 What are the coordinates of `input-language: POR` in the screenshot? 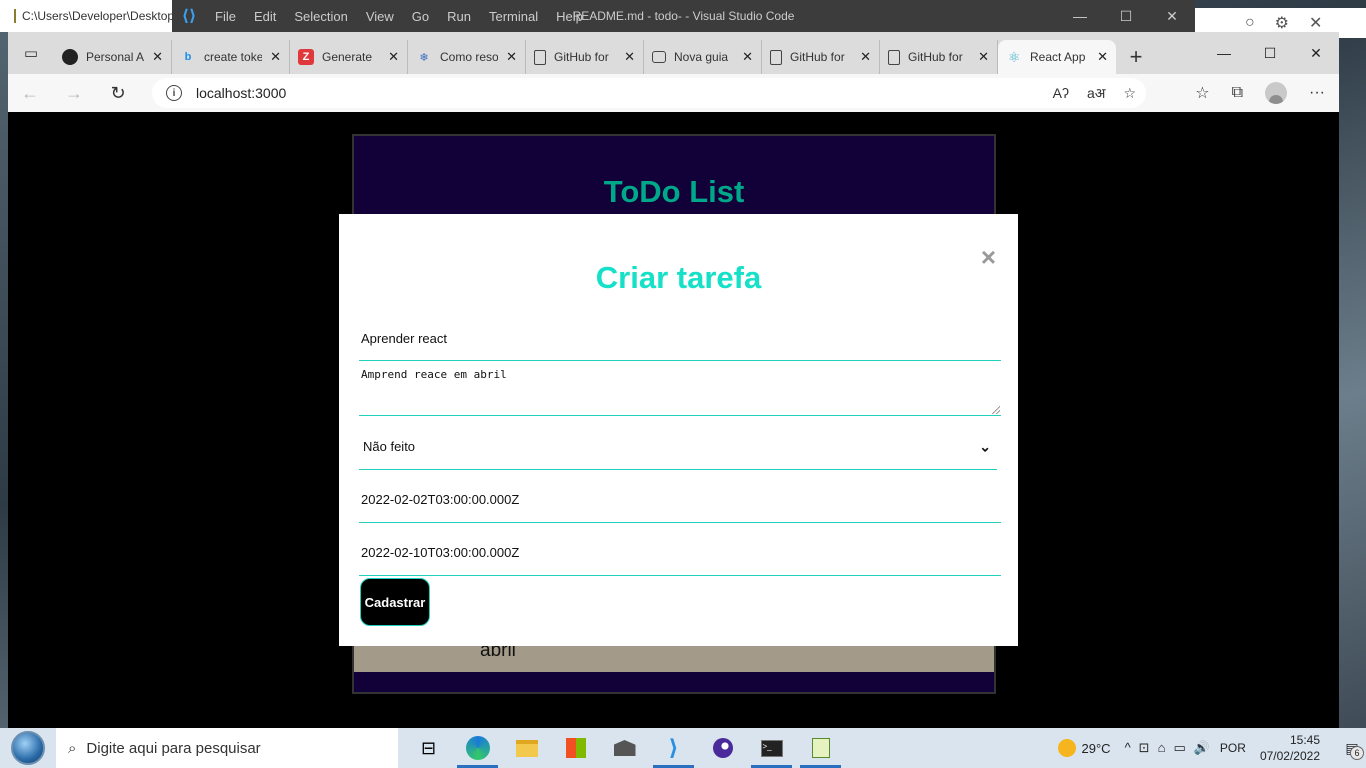 It's located at (1233, 748).